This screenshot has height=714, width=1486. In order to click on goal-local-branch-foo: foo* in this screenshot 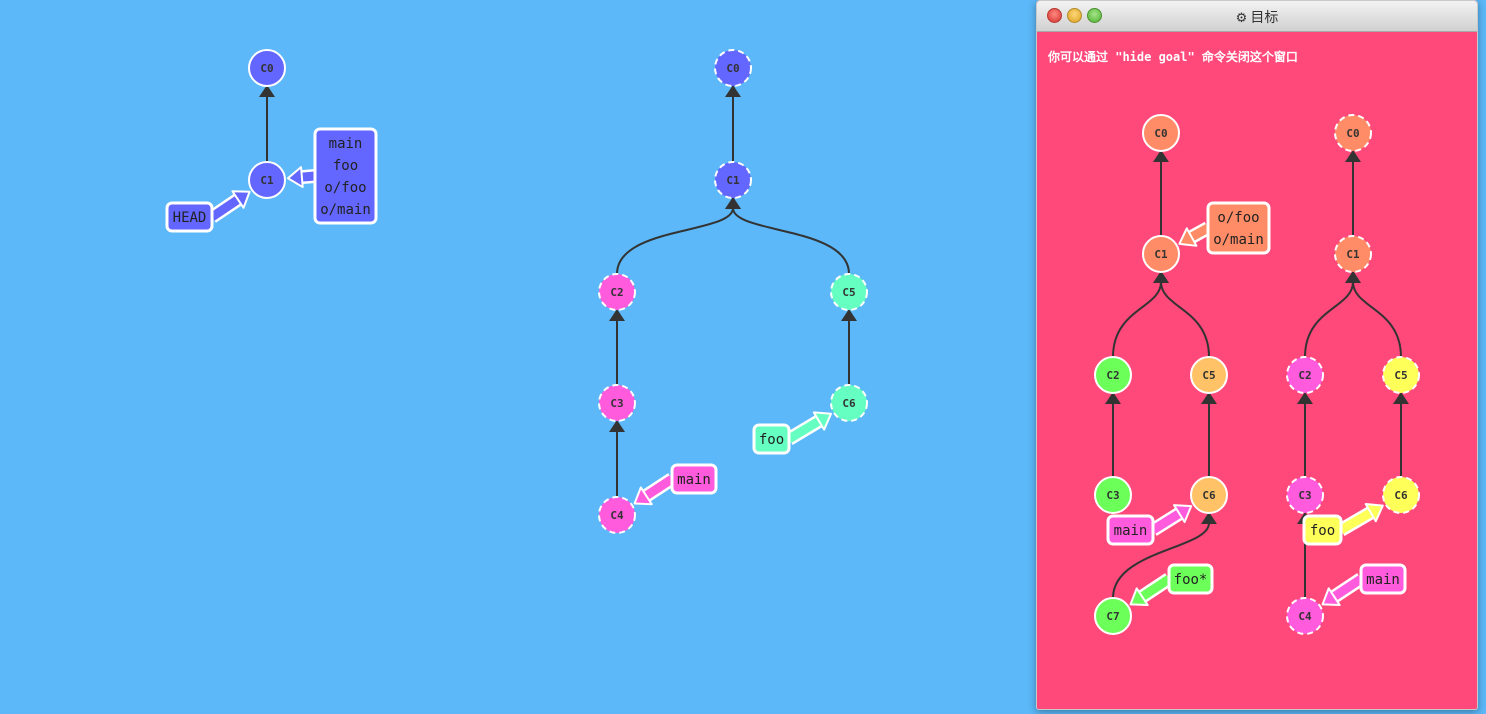, I will do `click(1171, 585)`.